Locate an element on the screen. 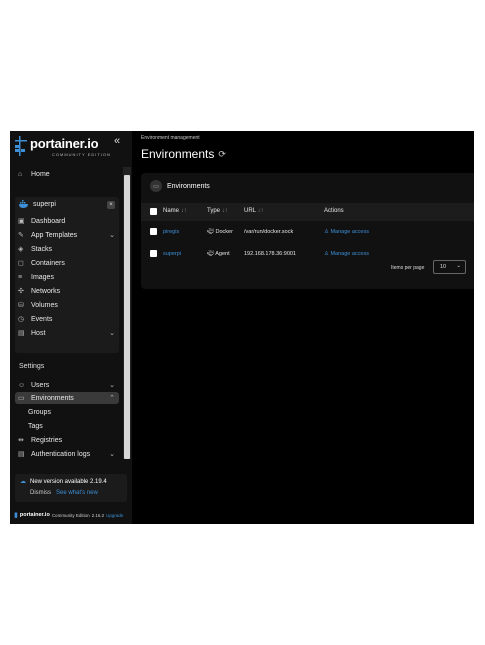  whats-new-link: See what's new is located at coordinates (77, 493).